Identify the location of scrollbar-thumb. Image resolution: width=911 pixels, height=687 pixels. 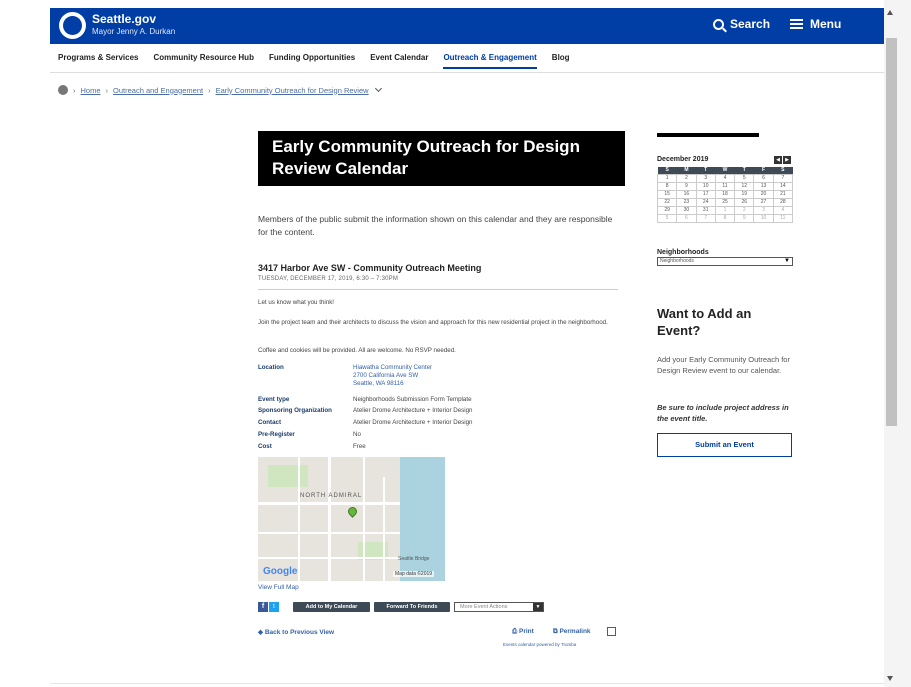
(891, 232).